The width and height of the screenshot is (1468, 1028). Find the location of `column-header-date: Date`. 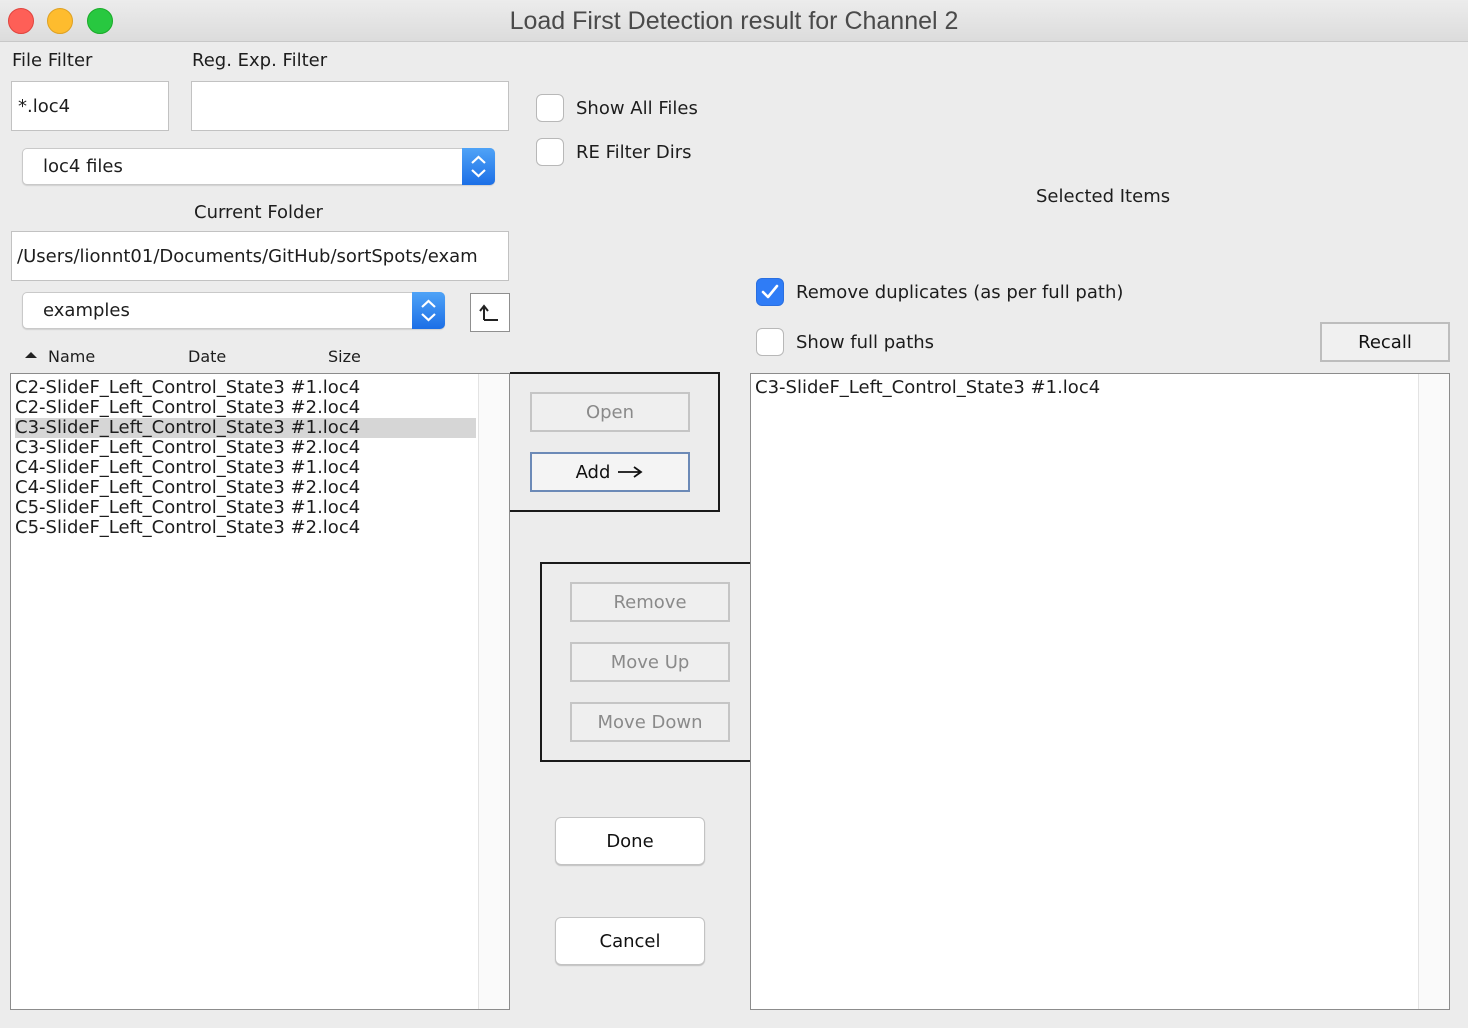

column-header-date: Date is located at coordinates (207, 356).